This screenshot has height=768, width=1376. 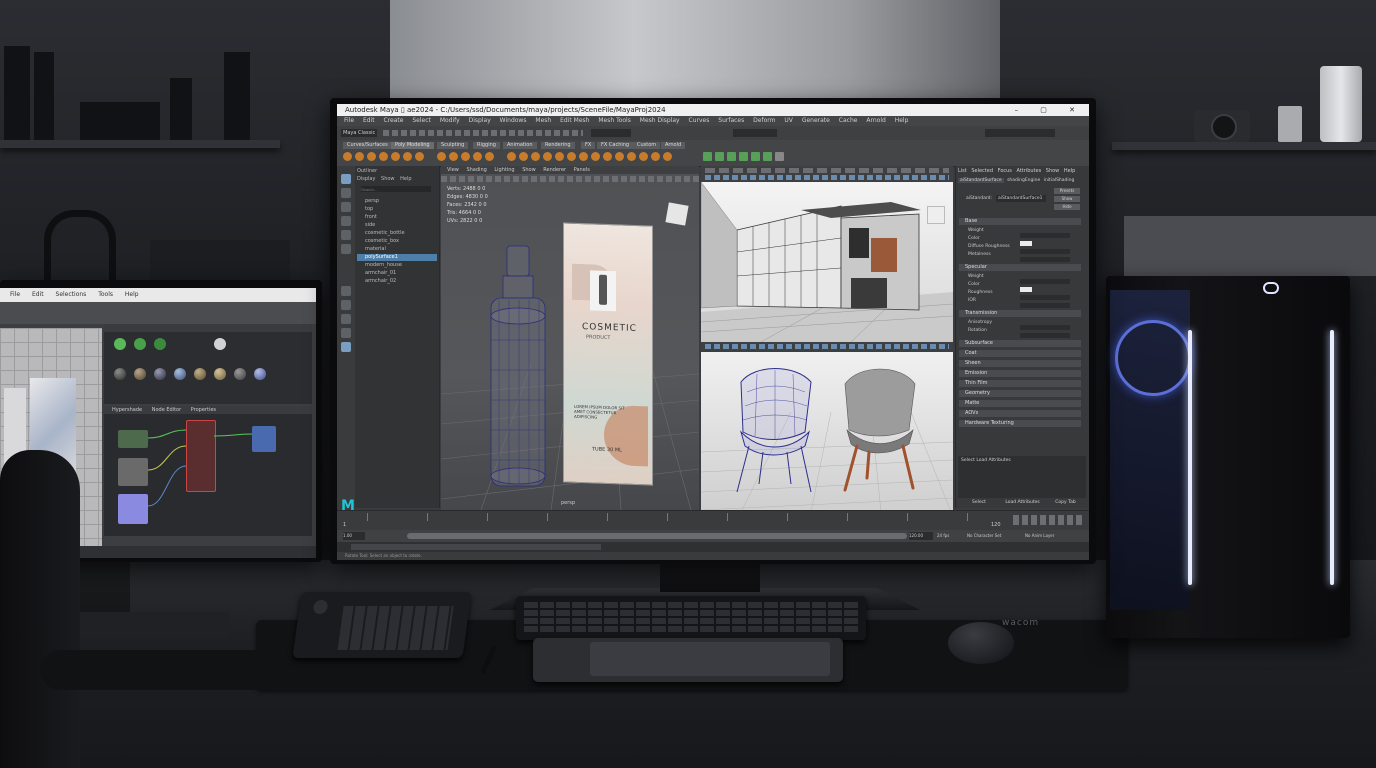 I want to click on house-viewport, so click(x=827, y=262).